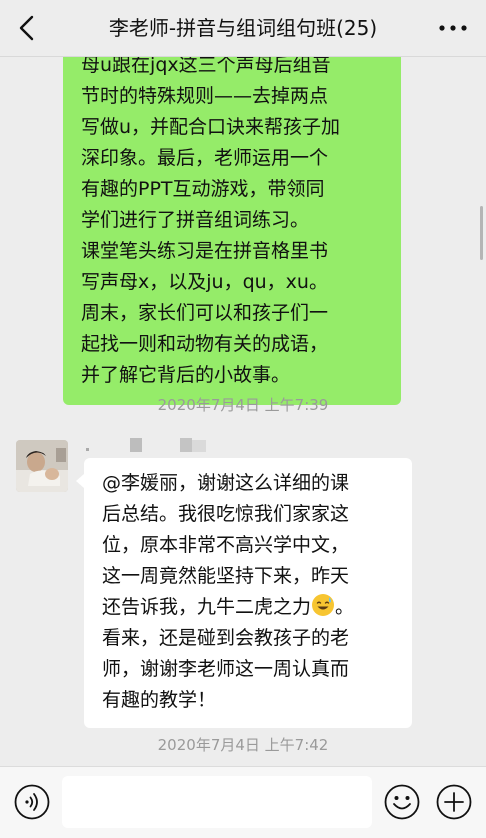 The width and height of the screenshot is (486, 838). I want to click on message-line: 这一周竟然能坚持下来，昨天, so click(226, 576).